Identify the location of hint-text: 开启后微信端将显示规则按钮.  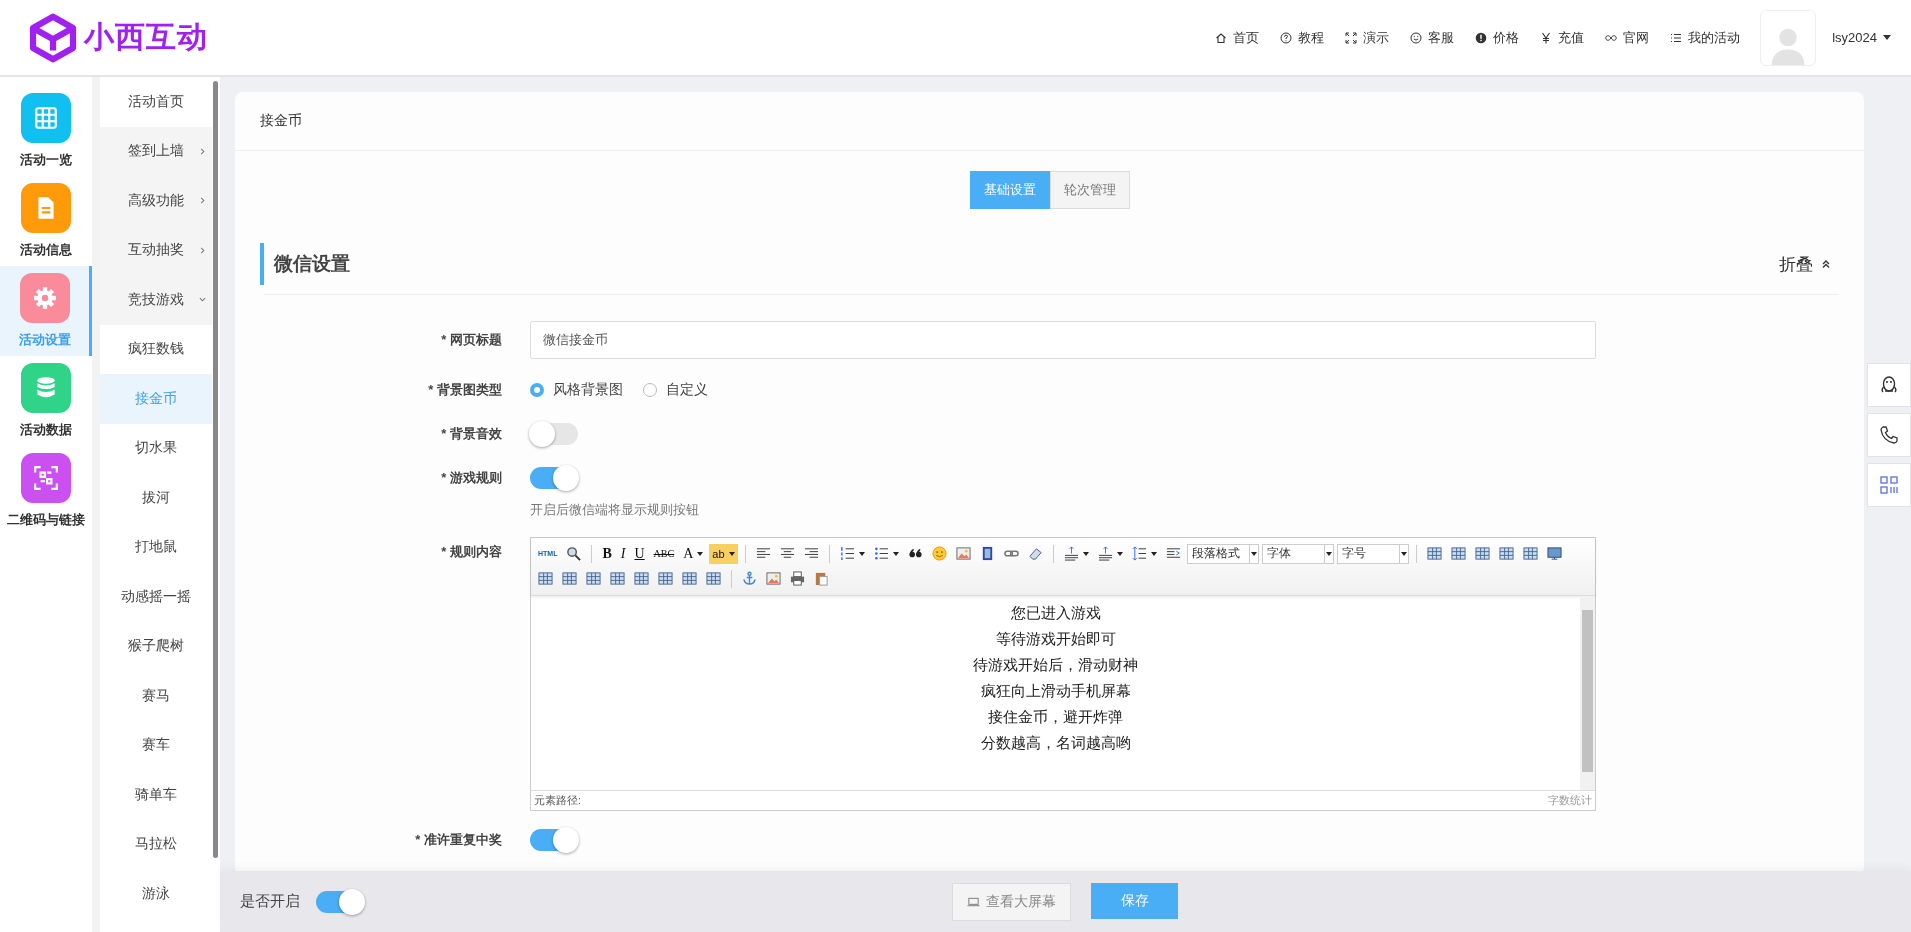
(615, 510).